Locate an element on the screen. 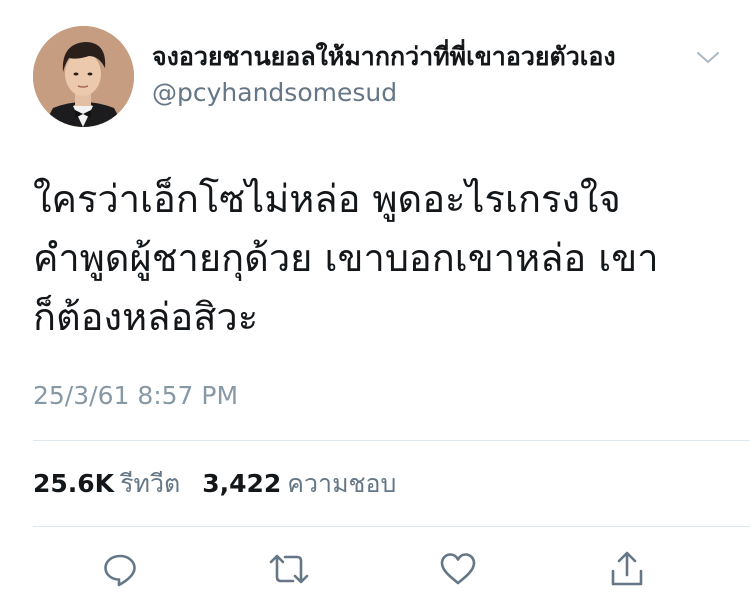 This screenshot has width=750, height=613. avatar-photo is located at coordinates (83, 76).